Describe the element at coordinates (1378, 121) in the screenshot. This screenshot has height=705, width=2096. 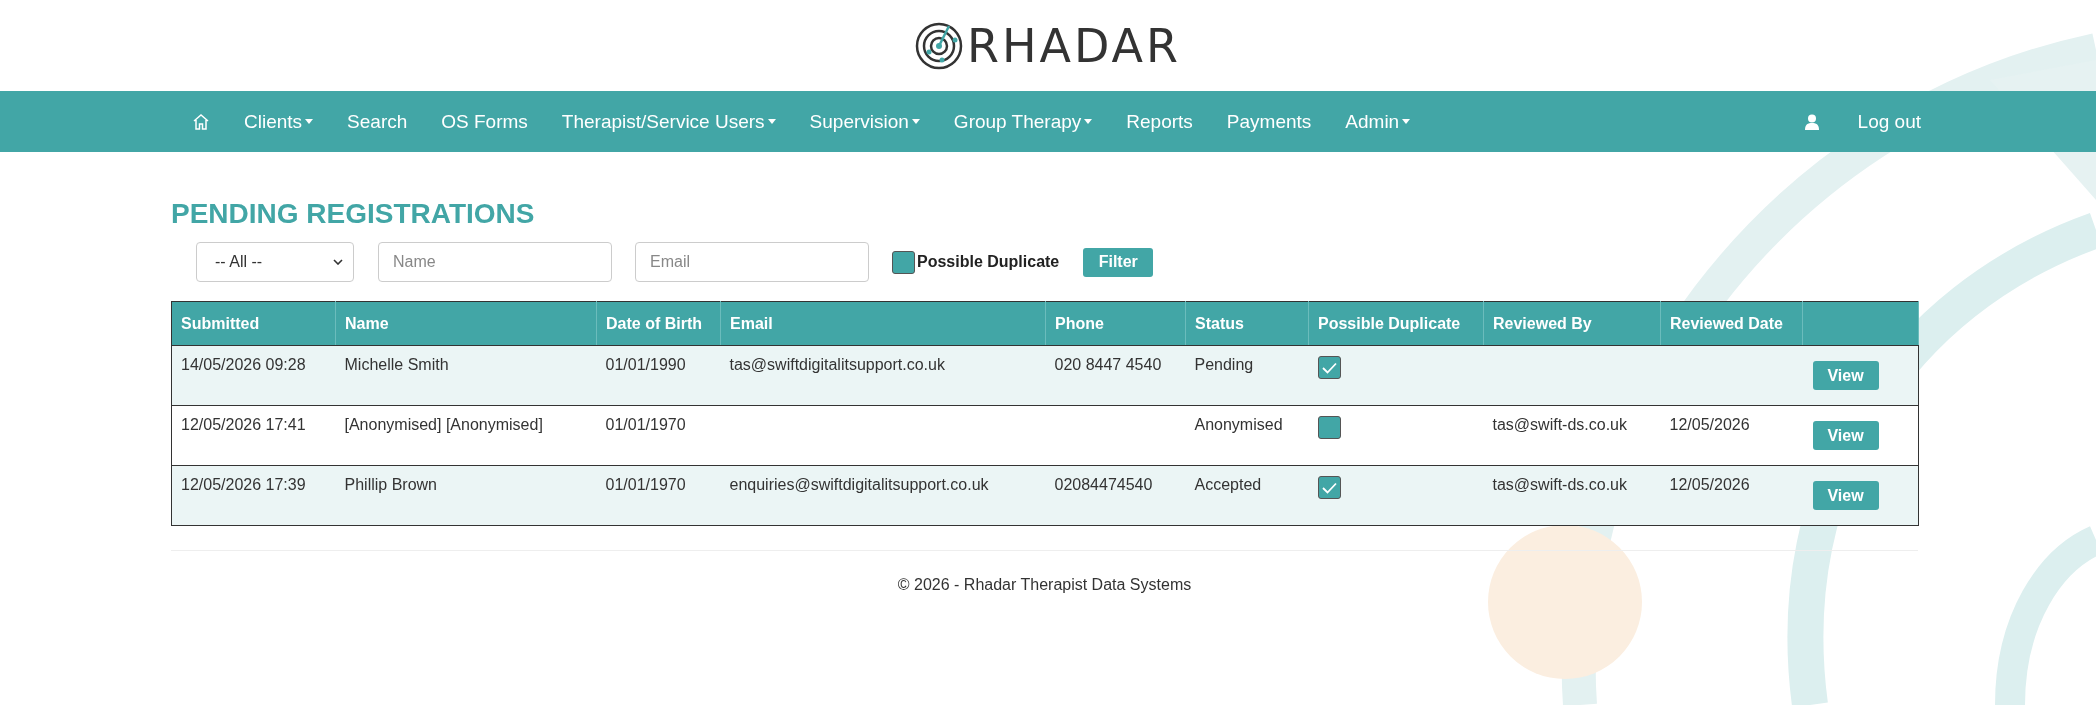
I see `nav-link: Admin` at that location.